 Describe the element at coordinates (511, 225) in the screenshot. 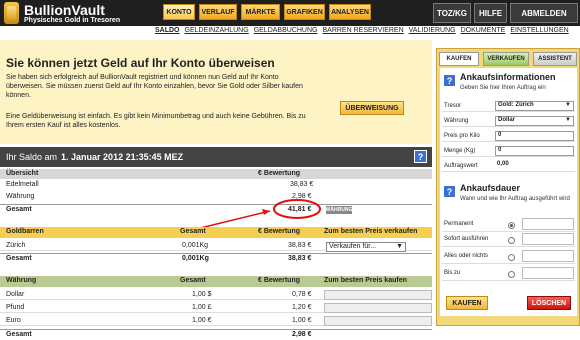

I see `radio-permanent` at that location.